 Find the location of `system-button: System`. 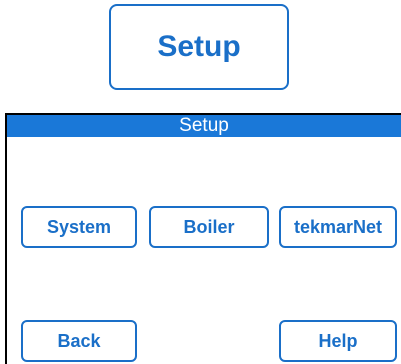

system-button: System is located at coordinates (79, 227).